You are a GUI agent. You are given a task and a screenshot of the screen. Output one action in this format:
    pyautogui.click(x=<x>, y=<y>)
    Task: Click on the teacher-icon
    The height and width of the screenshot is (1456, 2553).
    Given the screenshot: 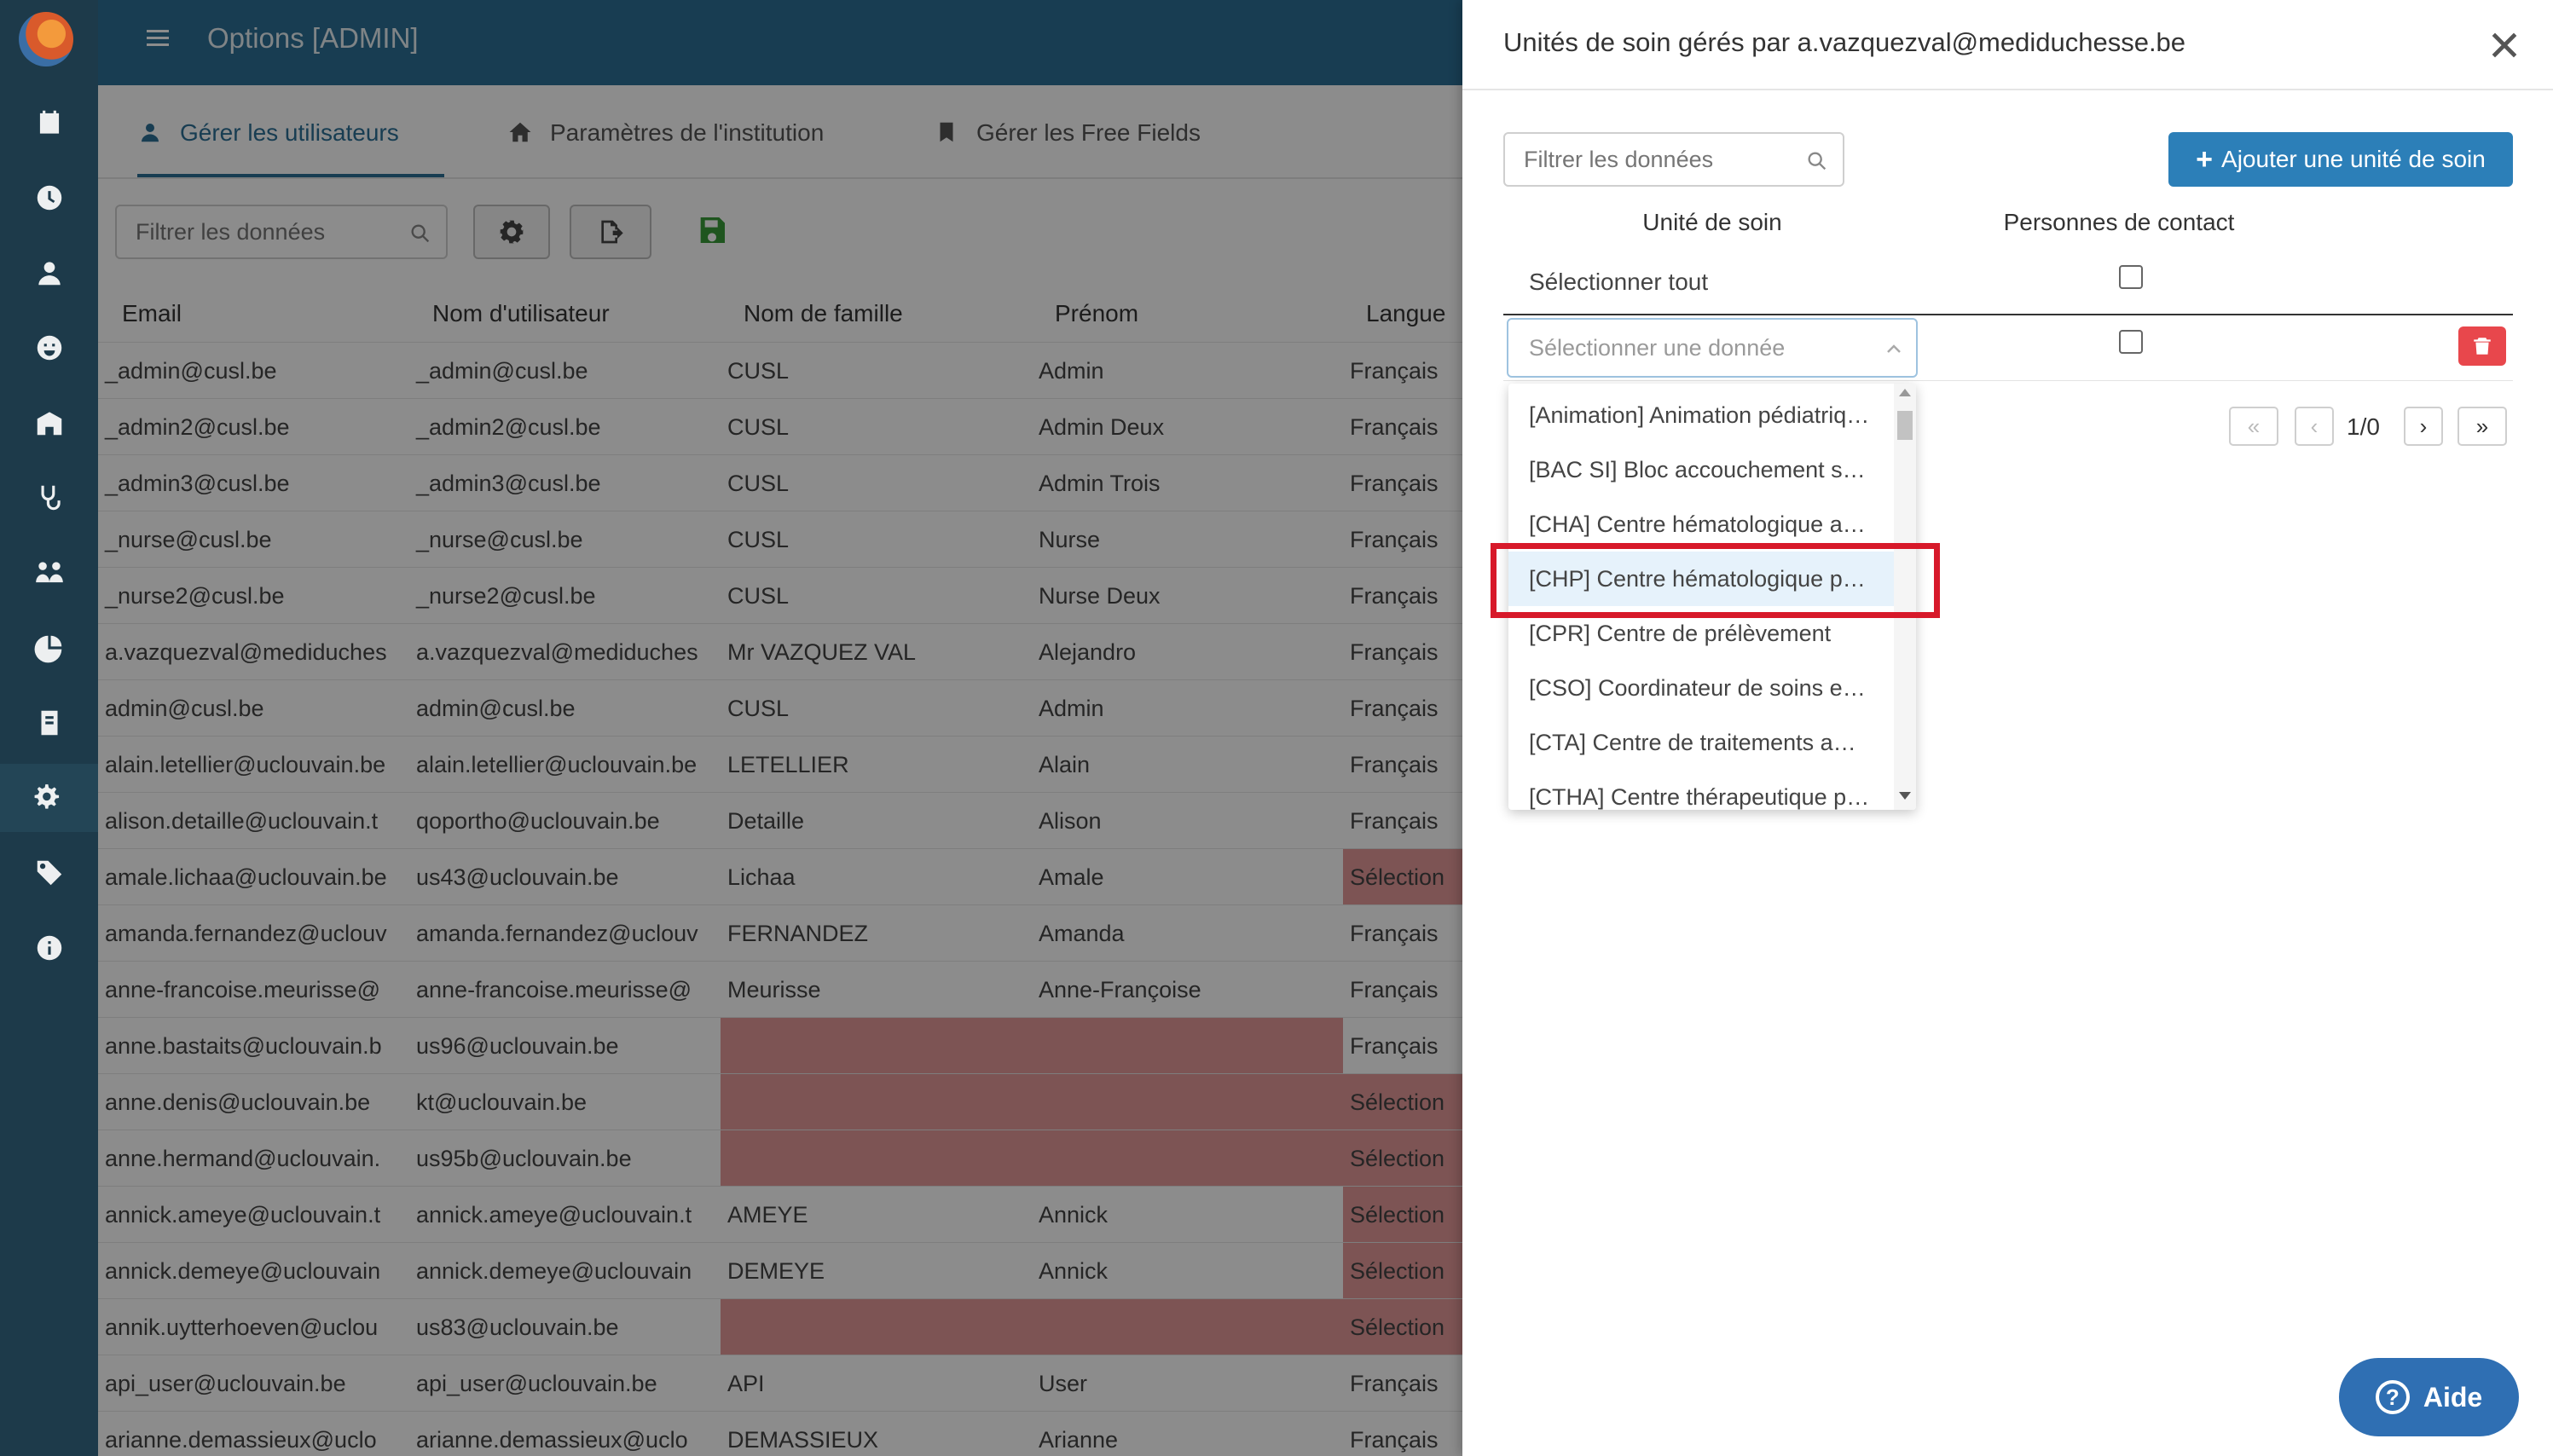 What is the action you would take?
    pyautogui.click(x=49, y=273)
    